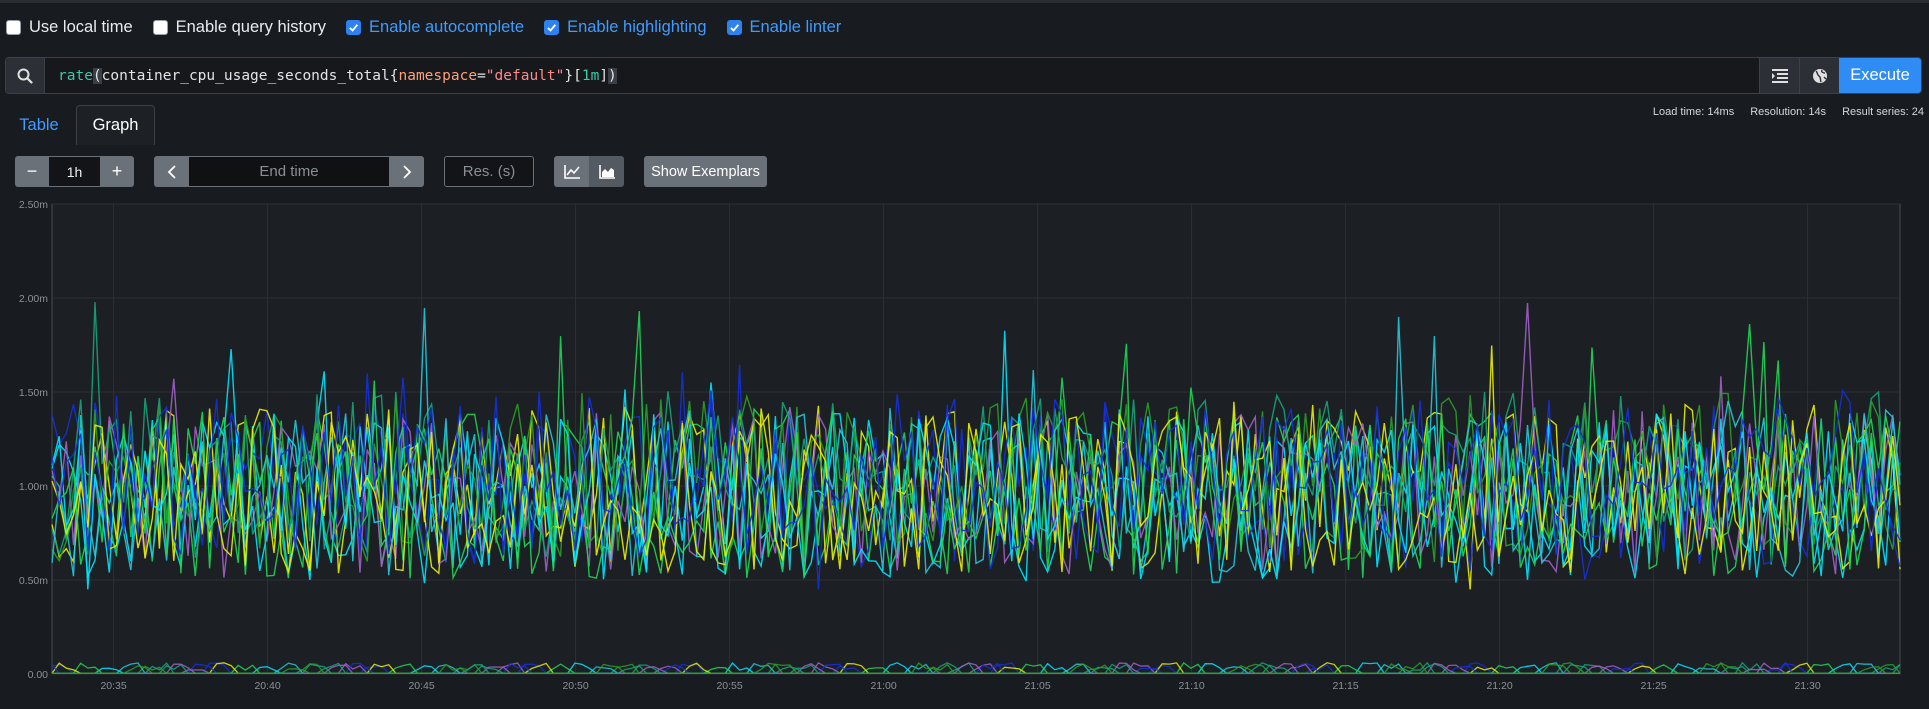 Image resolution: width=1929 pixels, height=709 pixels. I want to click on list-icon, so click(1779, 75).